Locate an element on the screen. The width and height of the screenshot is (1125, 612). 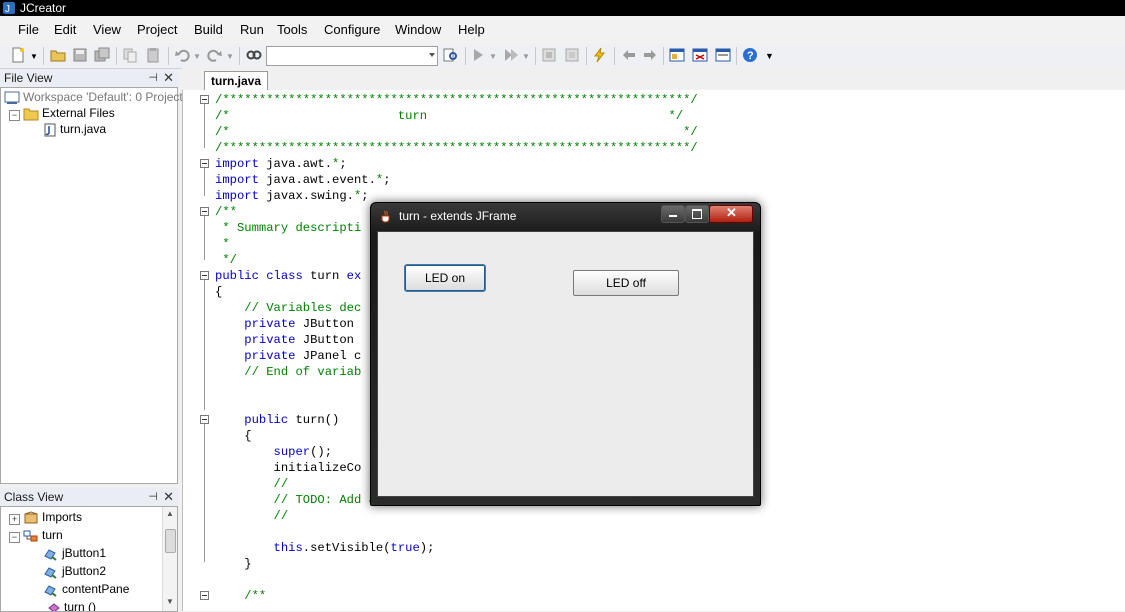
tree-field-contentpane: contentPane is located at coordinates (86, 590).